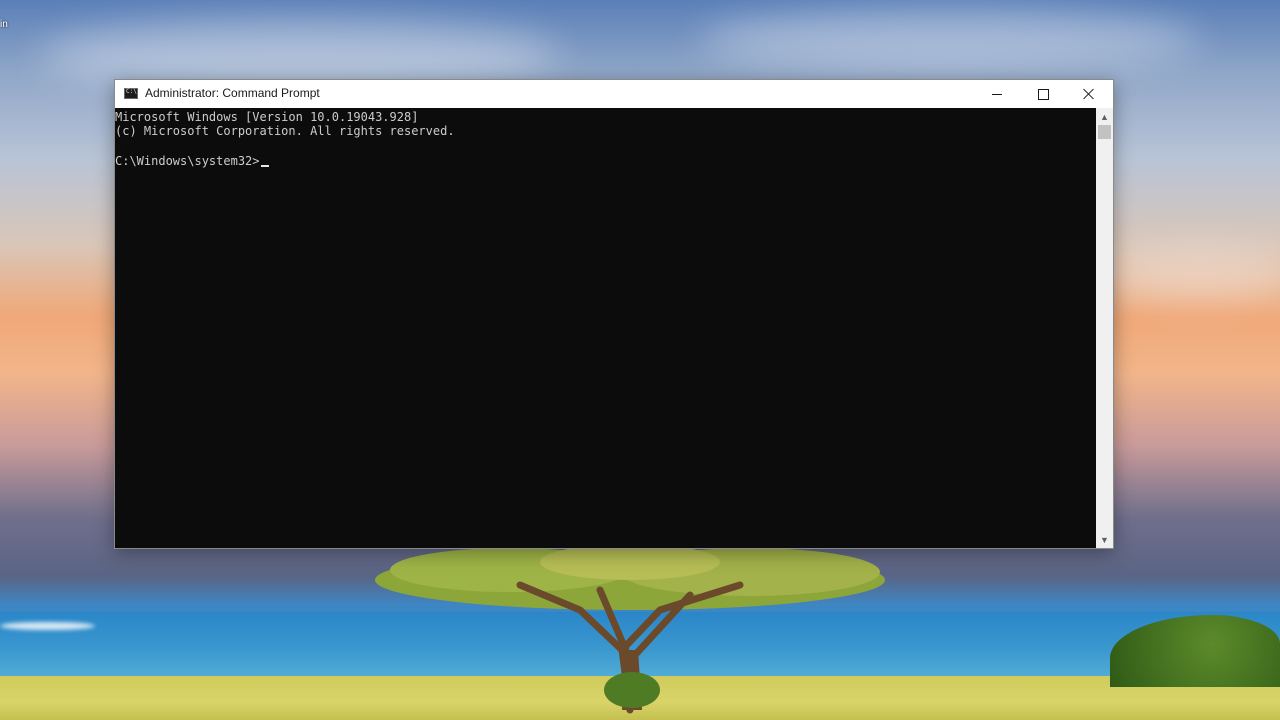 This screenshot has height=720, width=1280. I want to click on close-icon, so click(1089, 94).